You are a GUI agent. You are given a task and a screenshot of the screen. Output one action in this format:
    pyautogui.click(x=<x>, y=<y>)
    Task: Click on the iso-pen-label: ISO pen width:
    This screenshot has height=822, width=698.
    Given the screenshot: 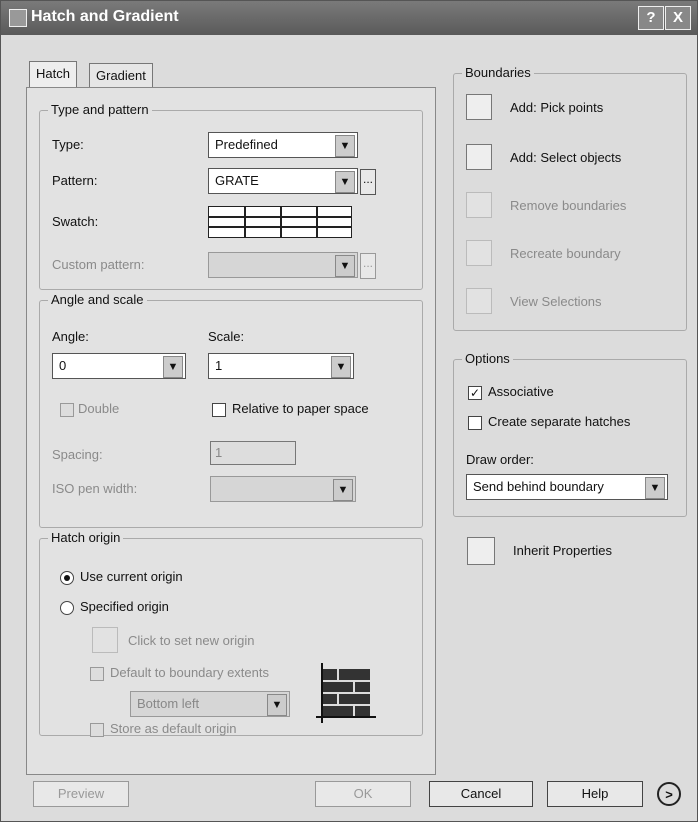 What is the action you would take?
    pyautogui.click(x=95, y=488)
    